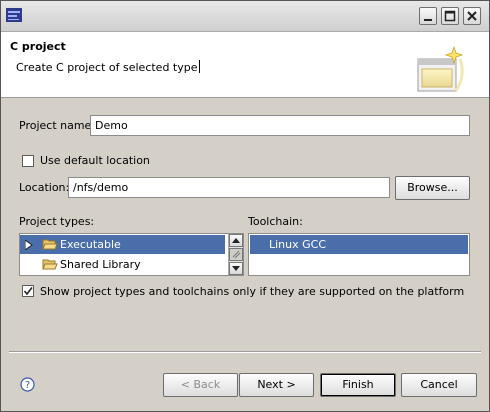 Image resolution: width=490 pixels, height=412 pixels. What do you see at coordinates (440, 68) in the screenshot?
I see `new-project-wizard-icon` at bounding box center [440, 68].